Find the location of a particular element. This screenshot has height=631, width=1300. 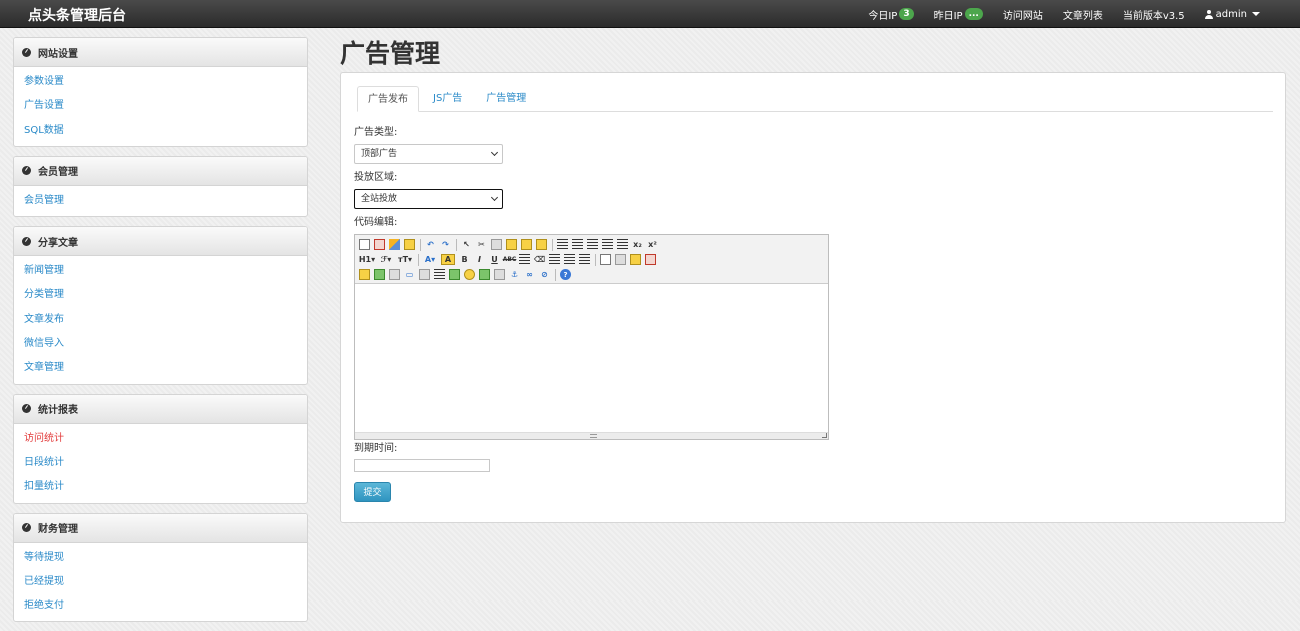

ad-type-select: 顶部广告 is located at coordinates (428, 154).